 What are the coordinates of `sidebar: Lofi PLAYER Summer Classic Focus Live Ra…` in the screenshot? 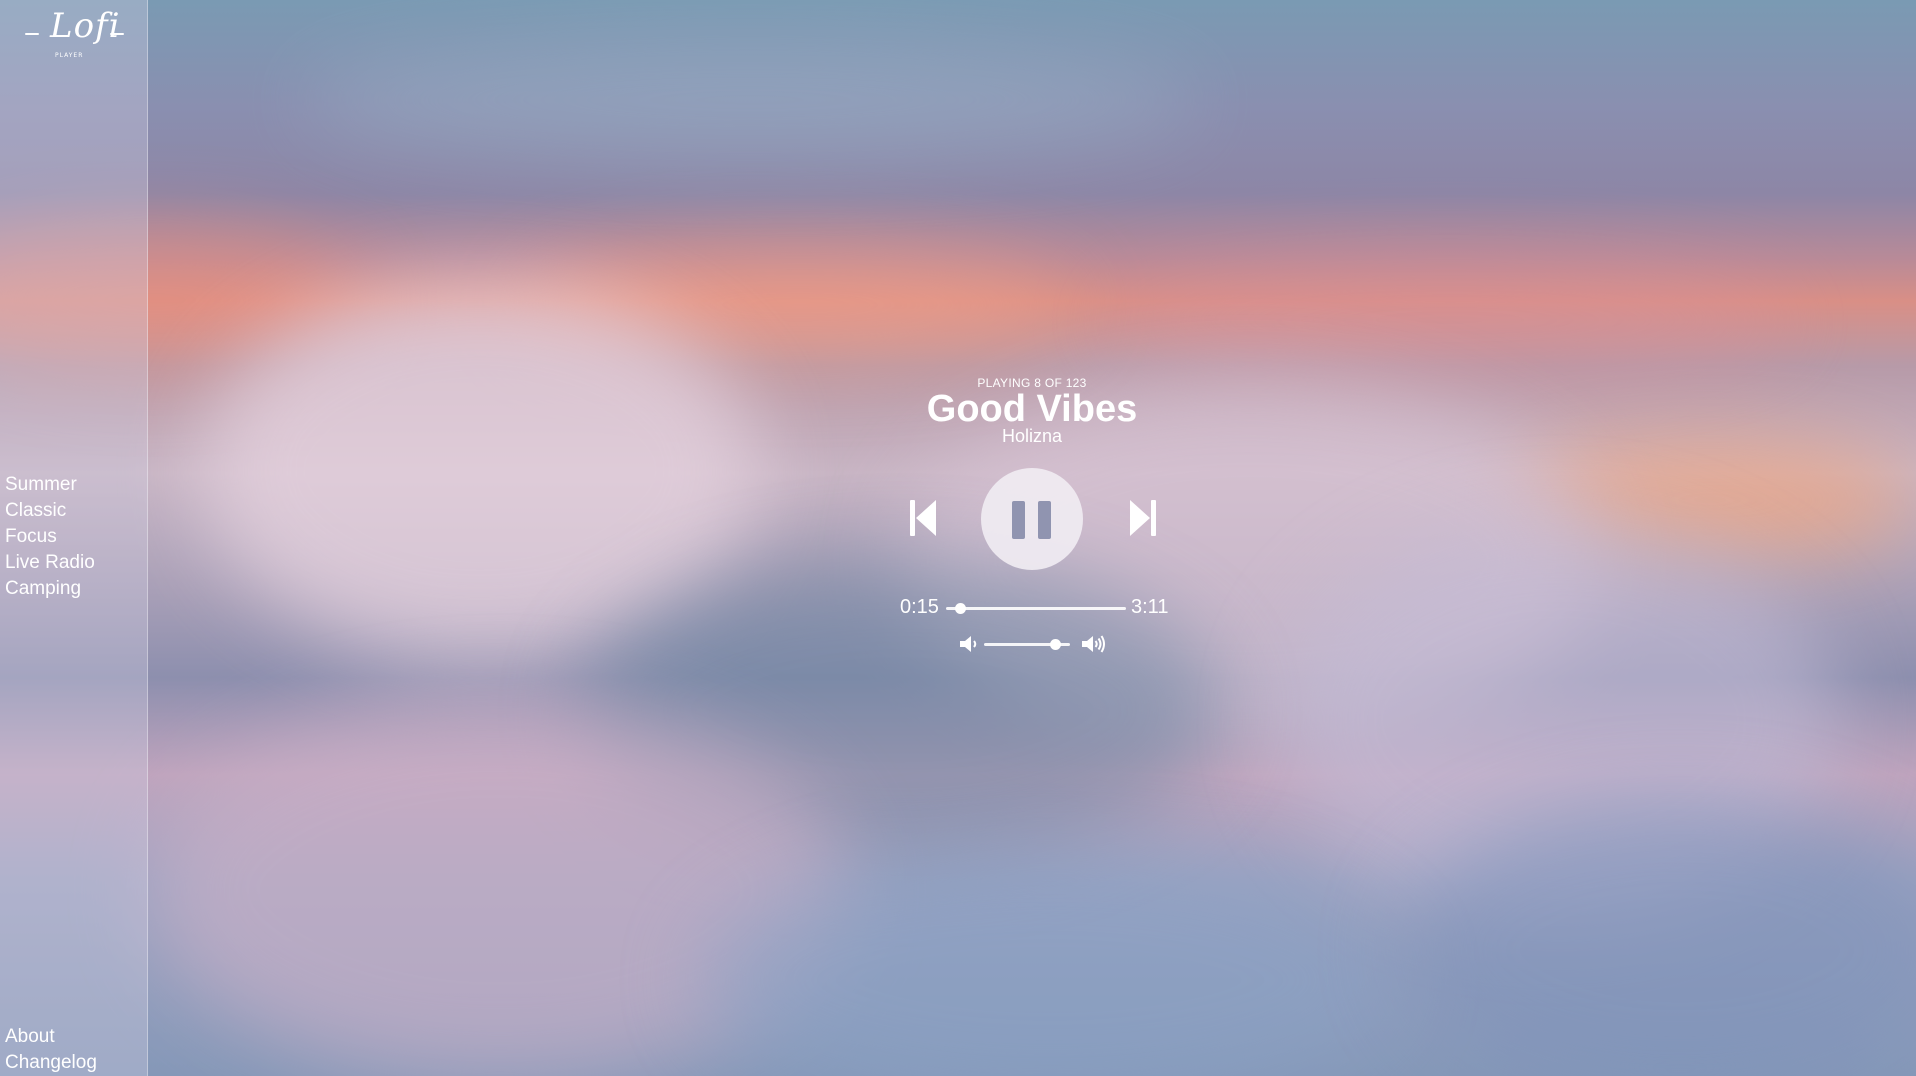 It's located at (74, 538).